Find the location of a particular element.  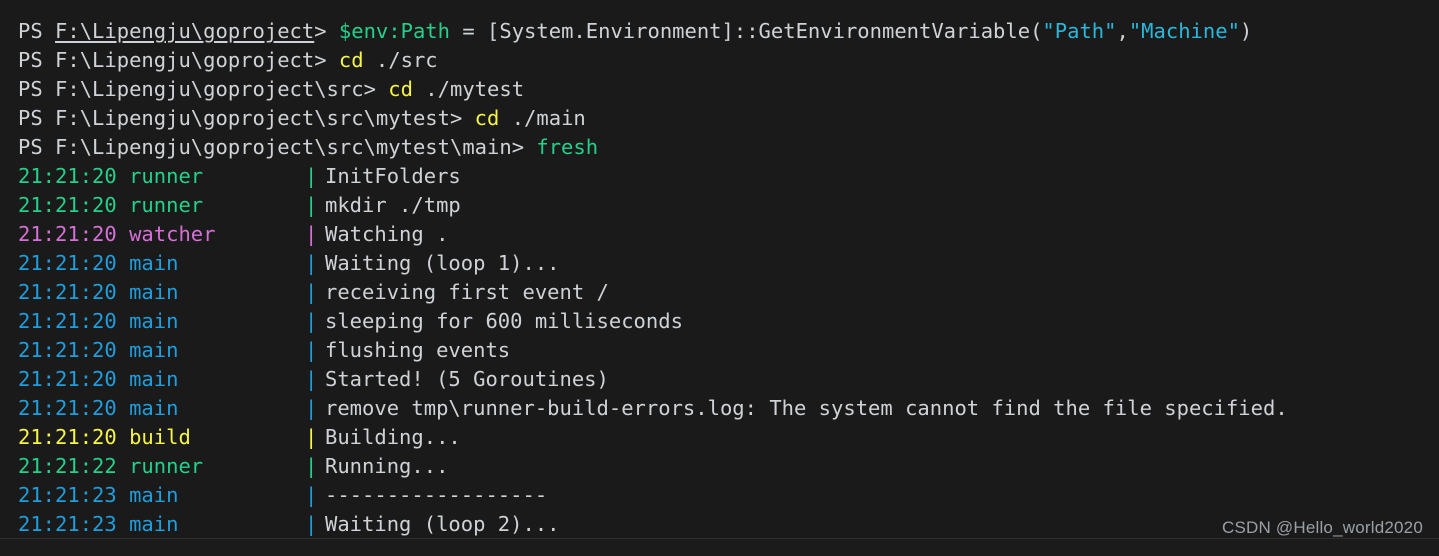

prompt-path: F:\Lipengju\goproject\src\mytest is located at coordinates (252, 118).